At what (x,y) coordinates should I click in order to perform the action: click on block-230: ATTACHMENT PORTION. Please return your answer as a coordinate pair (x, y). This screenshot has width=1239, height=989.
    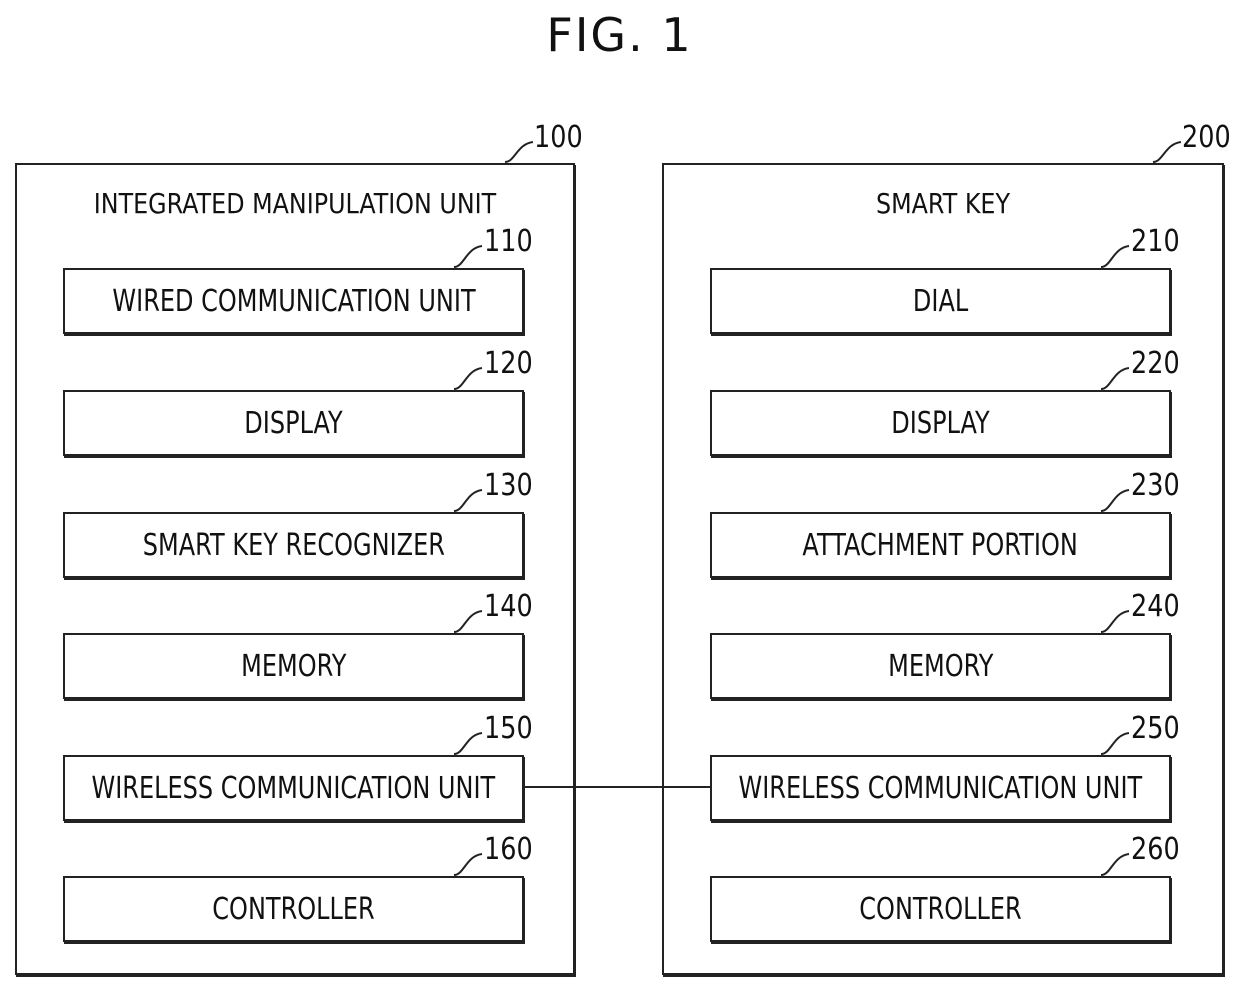
    Looking at the image, I should click on (940, 545).